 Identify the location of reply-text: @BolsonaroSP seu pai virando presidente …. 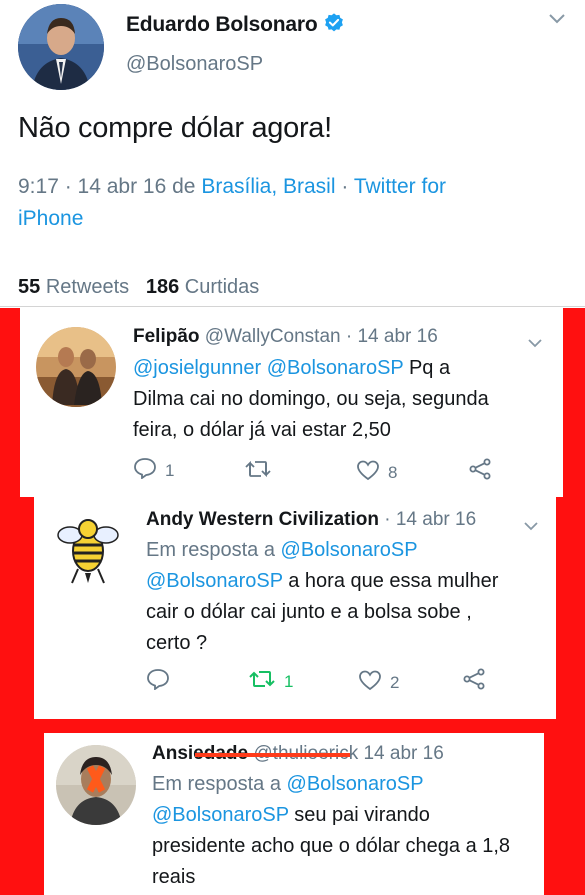
(347, 846).